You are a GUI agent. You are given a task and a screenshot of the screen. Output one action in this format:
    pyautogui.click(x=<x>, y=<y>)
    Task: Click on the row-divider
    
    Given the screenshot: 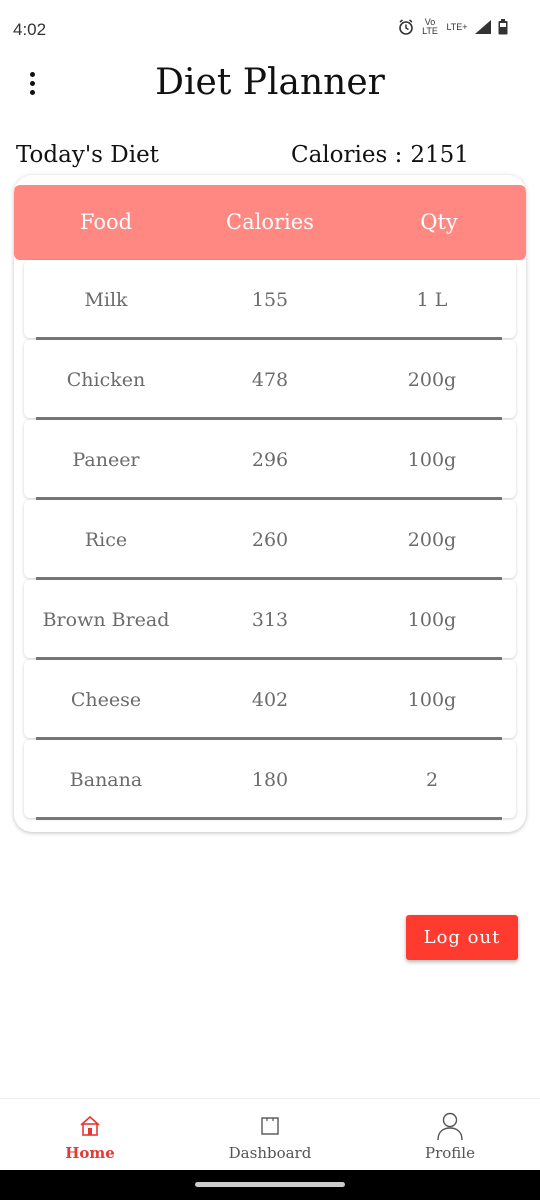 What is the action you would take?
    pyautogui.click(x=269, y=818)
    